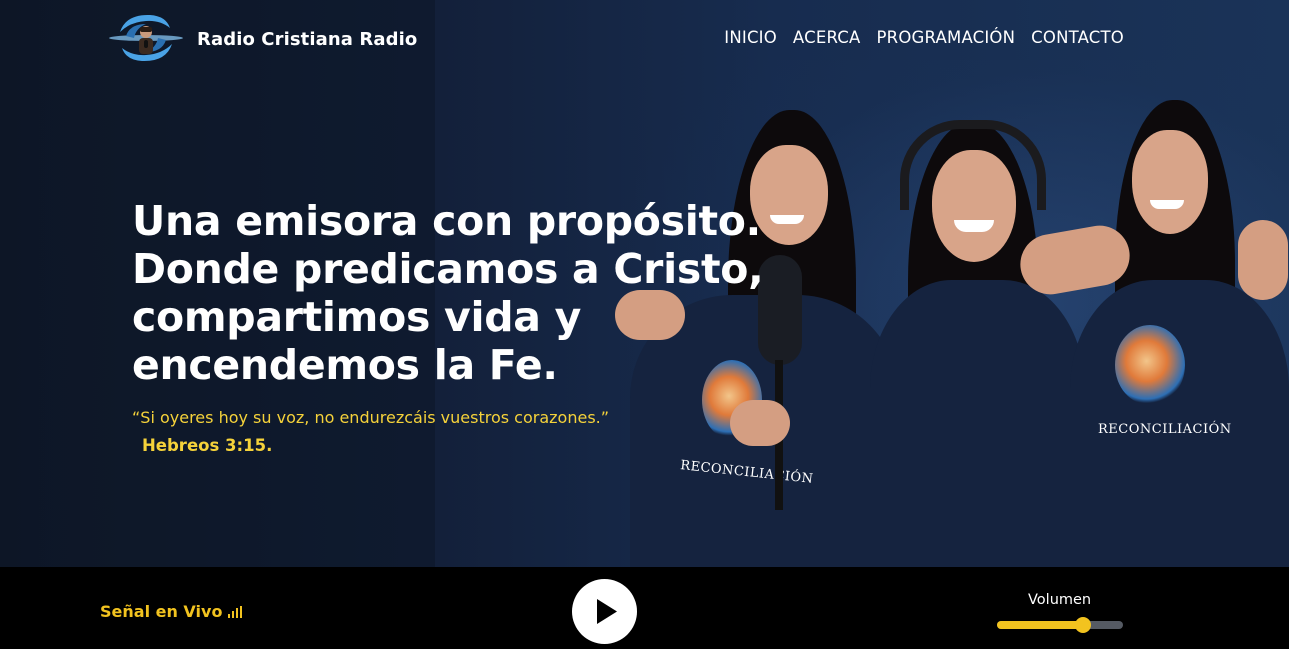 The image size is (1289, 649). I want to click on play-button, so click(604, 611).